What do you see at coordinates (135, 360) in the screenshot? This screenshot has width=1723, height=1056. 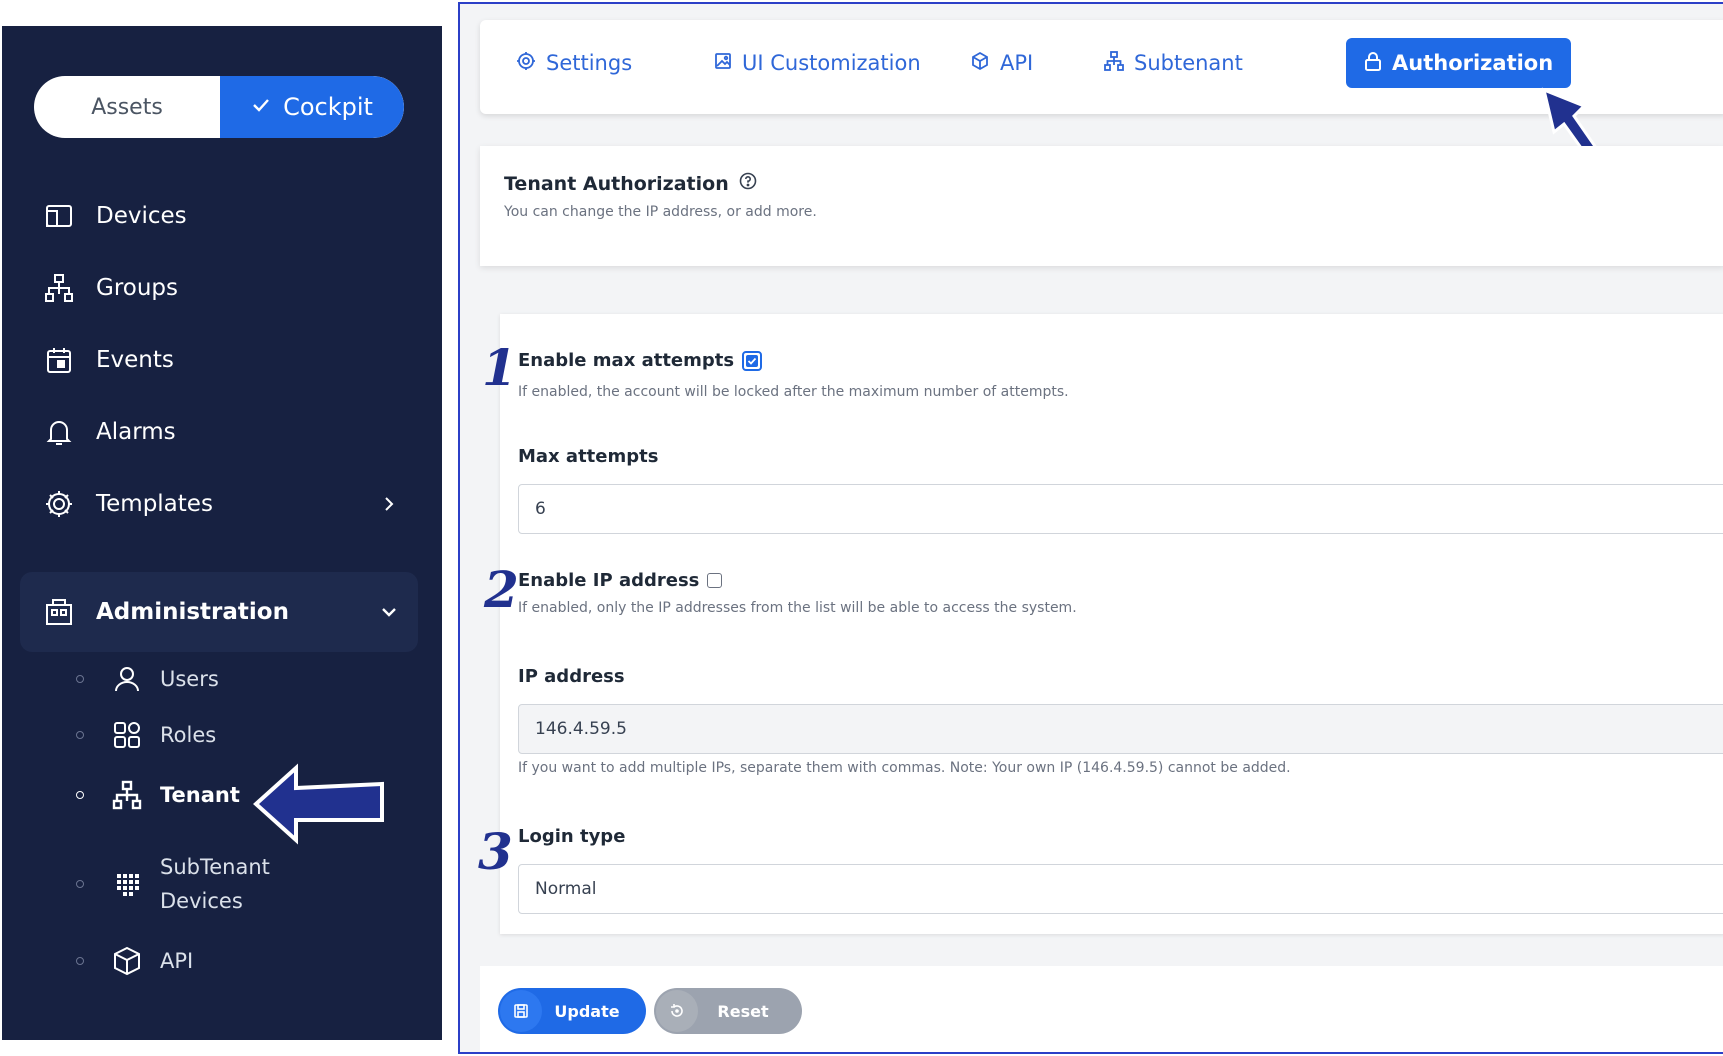 I see `sidebar-item-label: Events` at bounding box center [135, 360].